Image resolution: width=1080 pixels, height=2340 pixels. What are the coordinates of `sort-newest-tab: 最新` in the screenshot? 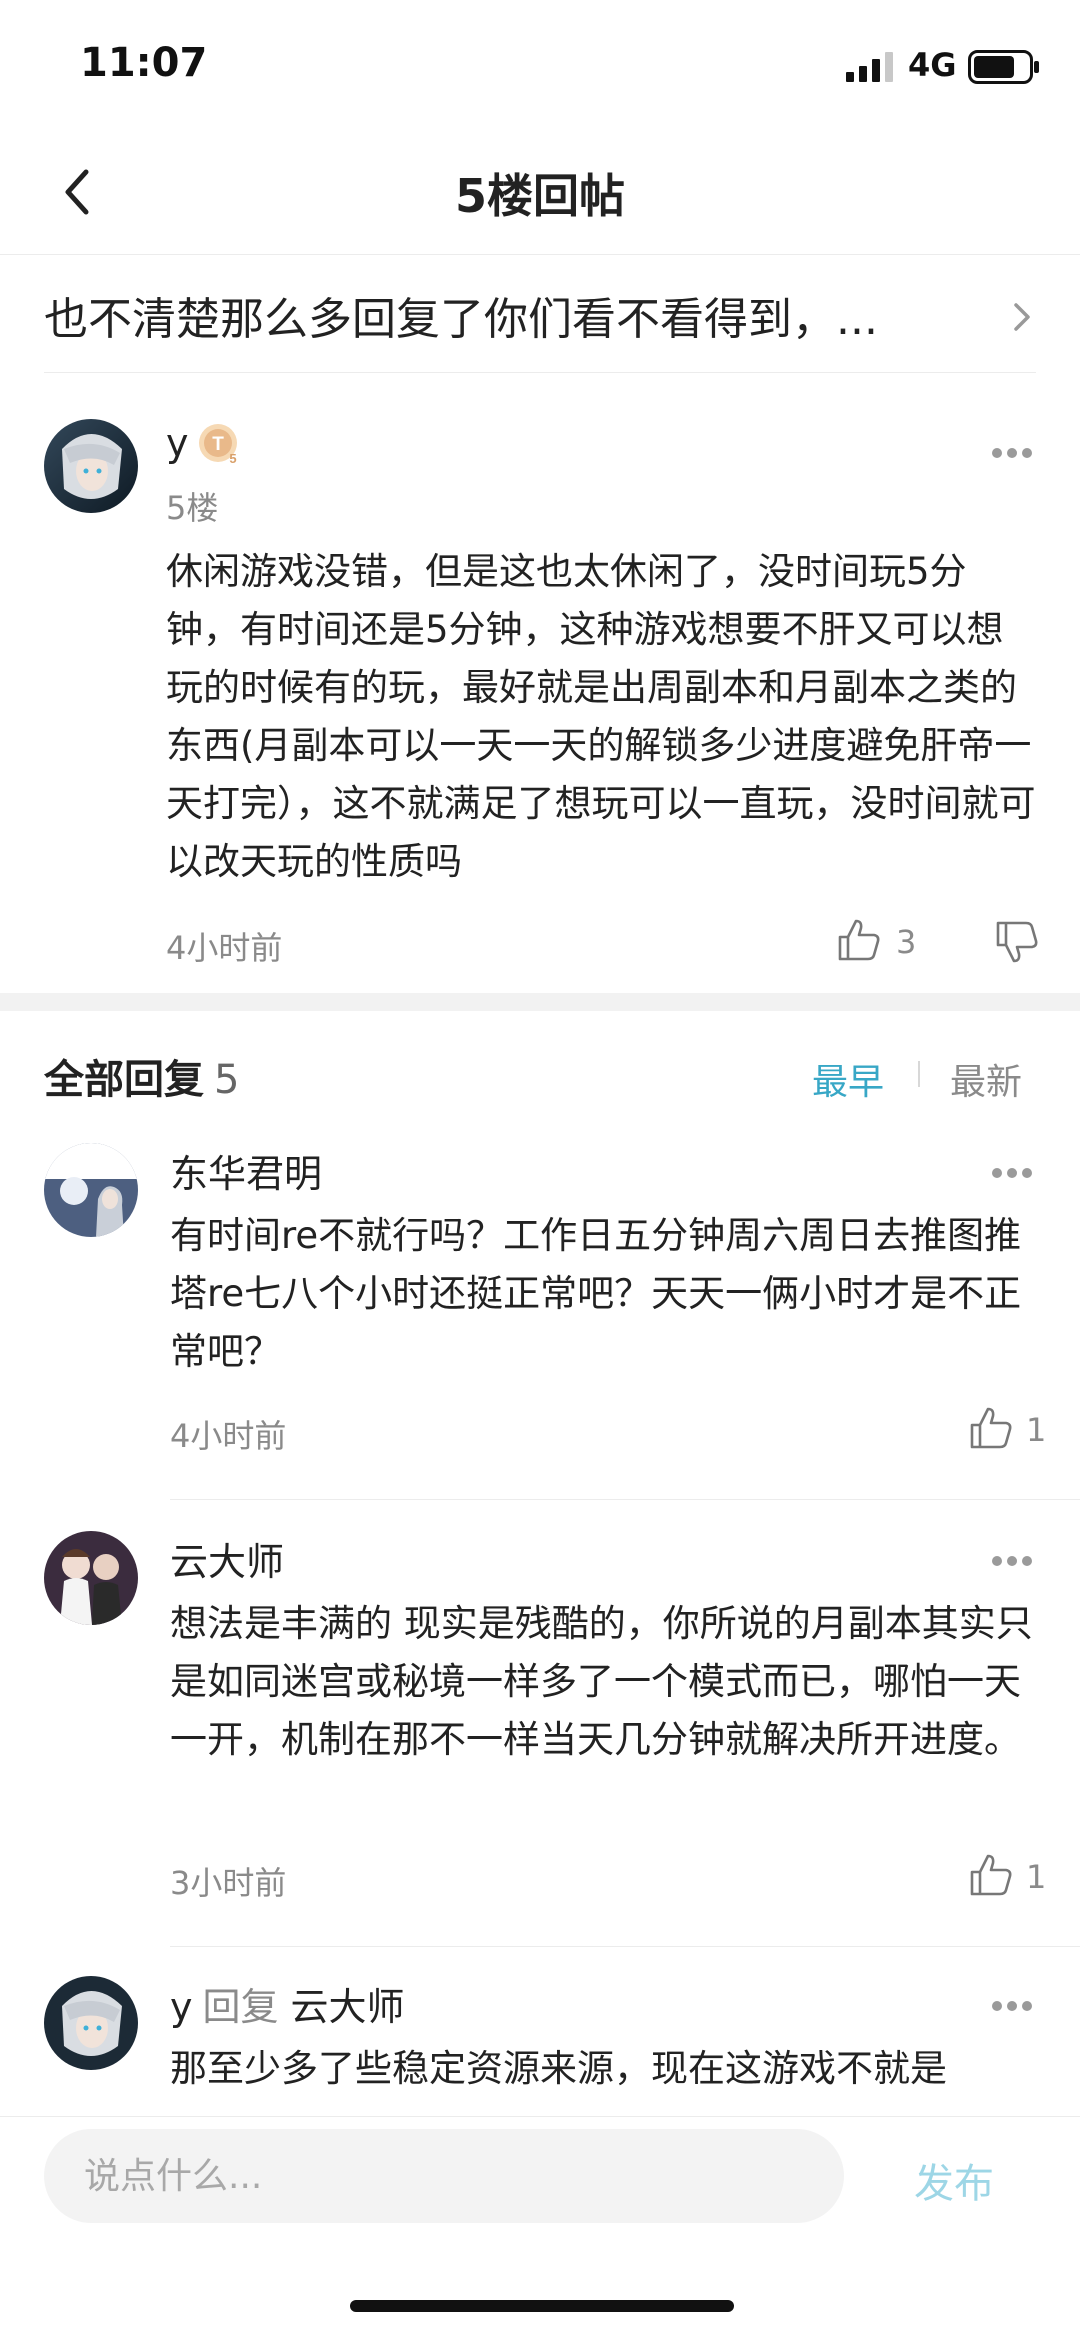 It's located at (986, 1079).